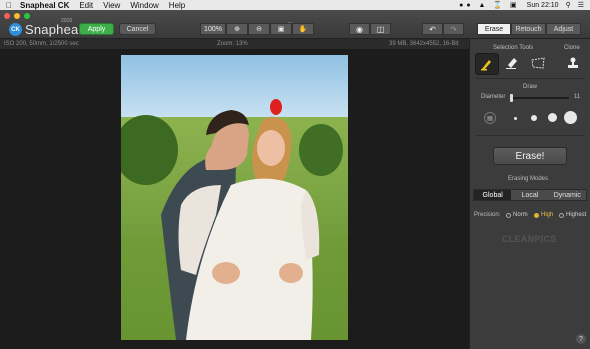 Image resolution: width=590 pixels, height=349 pixels. Describe the element at coordinates (572, 48) in the screenshot. I see `clone-label: Clone` at that location.